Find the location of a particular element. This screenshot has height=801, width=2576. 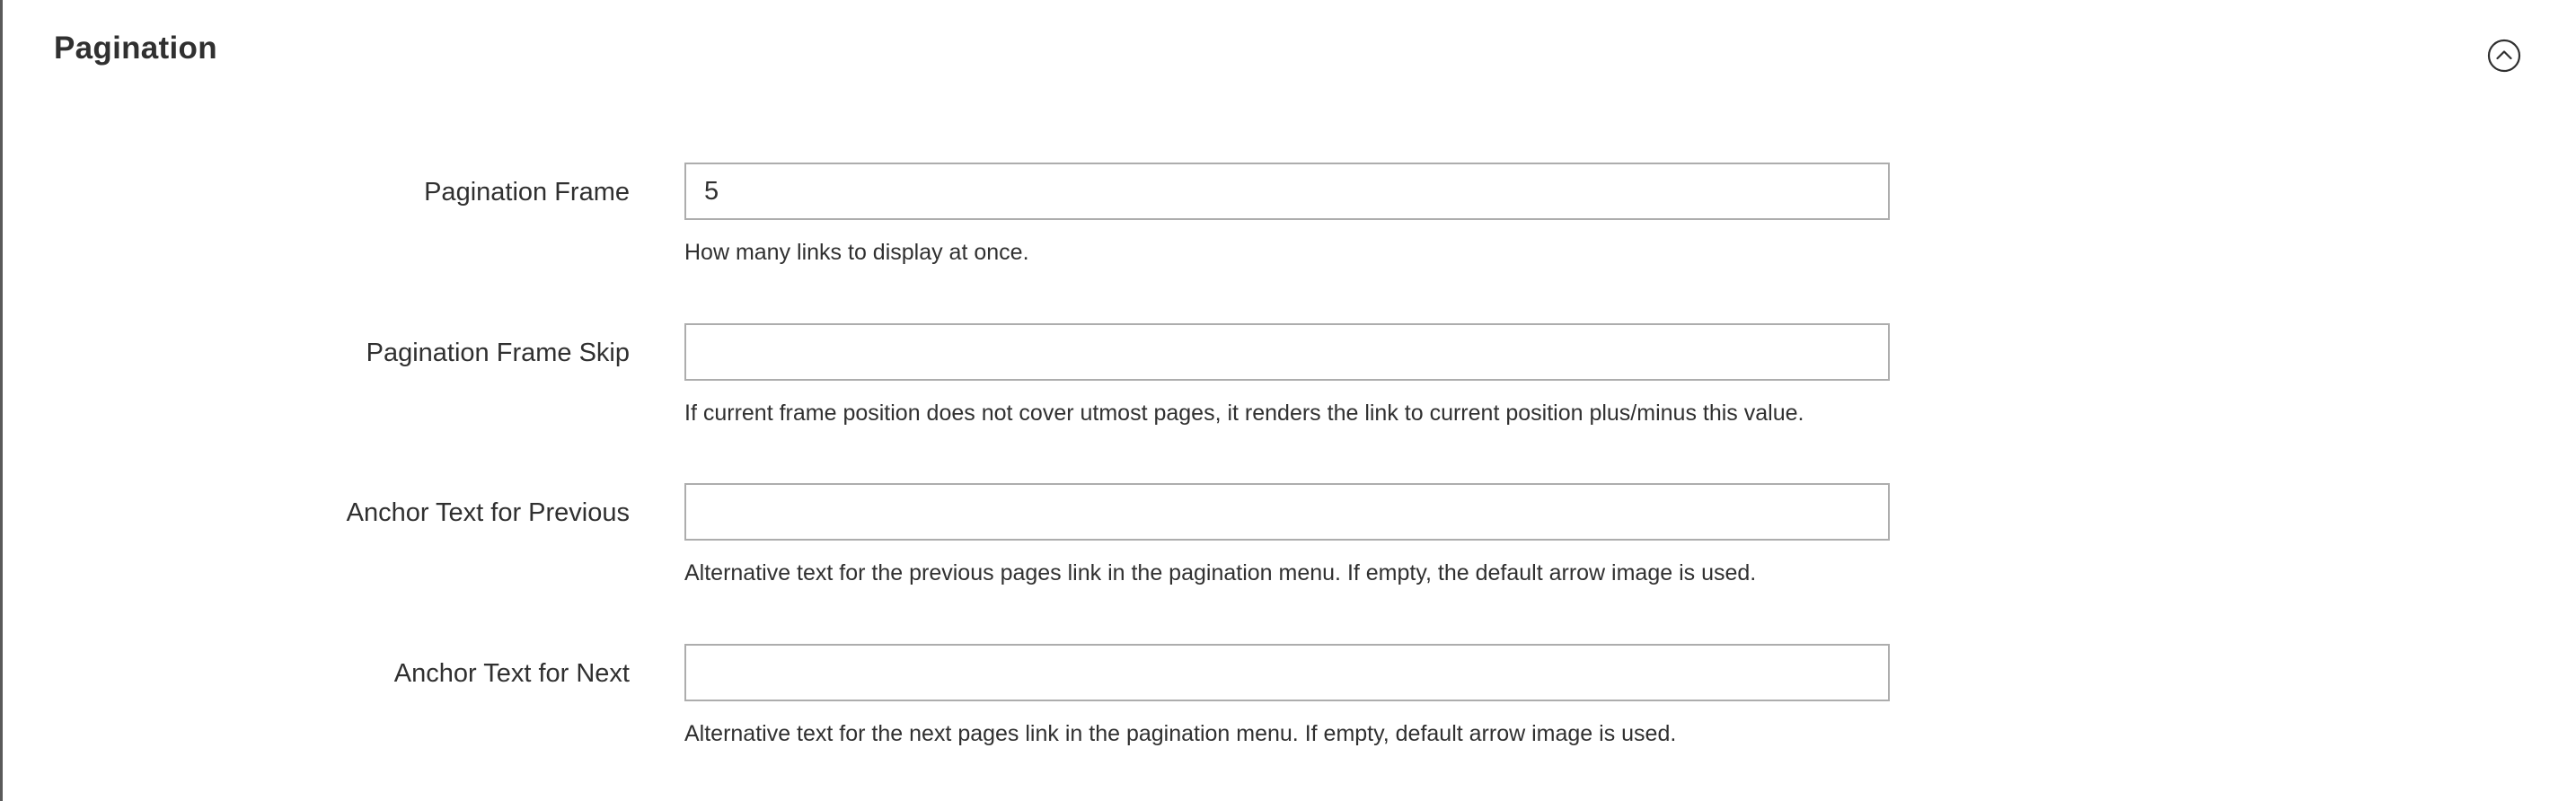

anchor-text-next-input is located at coordinates (1287, 672).